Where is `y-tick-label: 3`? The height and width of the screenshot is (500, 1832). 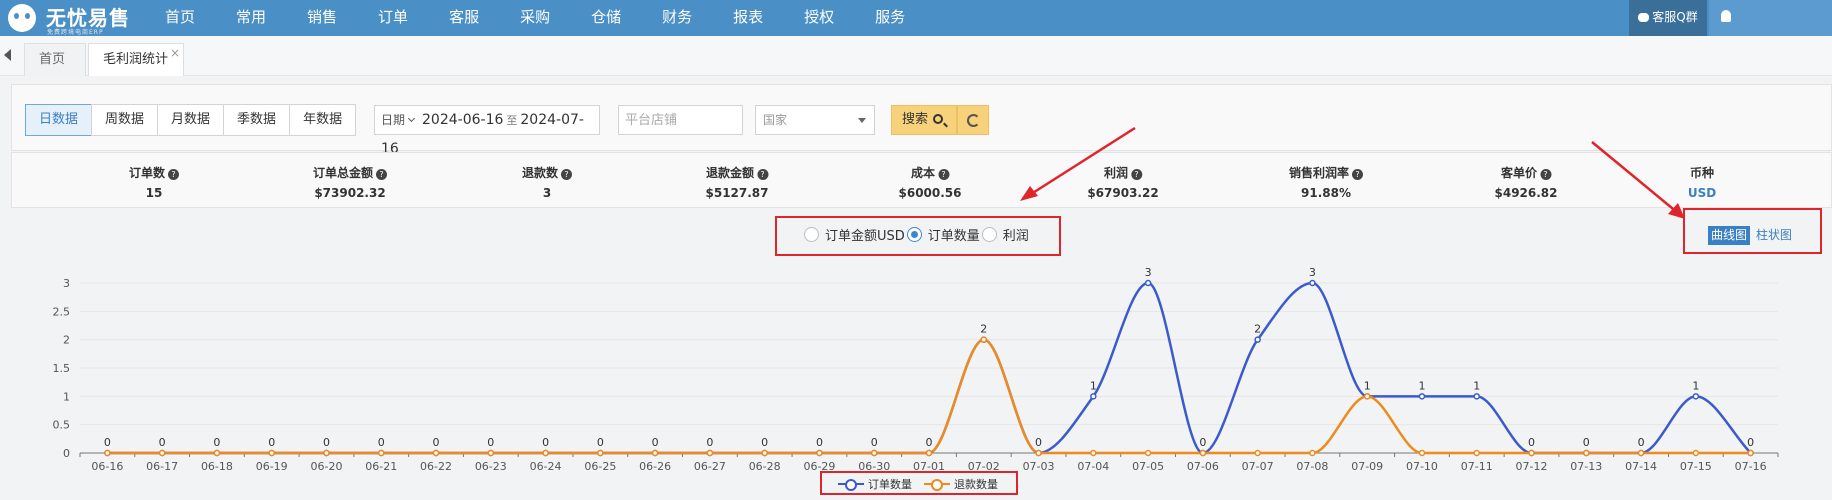 y-tick-label: 3 is located at coordinates (66, 283).